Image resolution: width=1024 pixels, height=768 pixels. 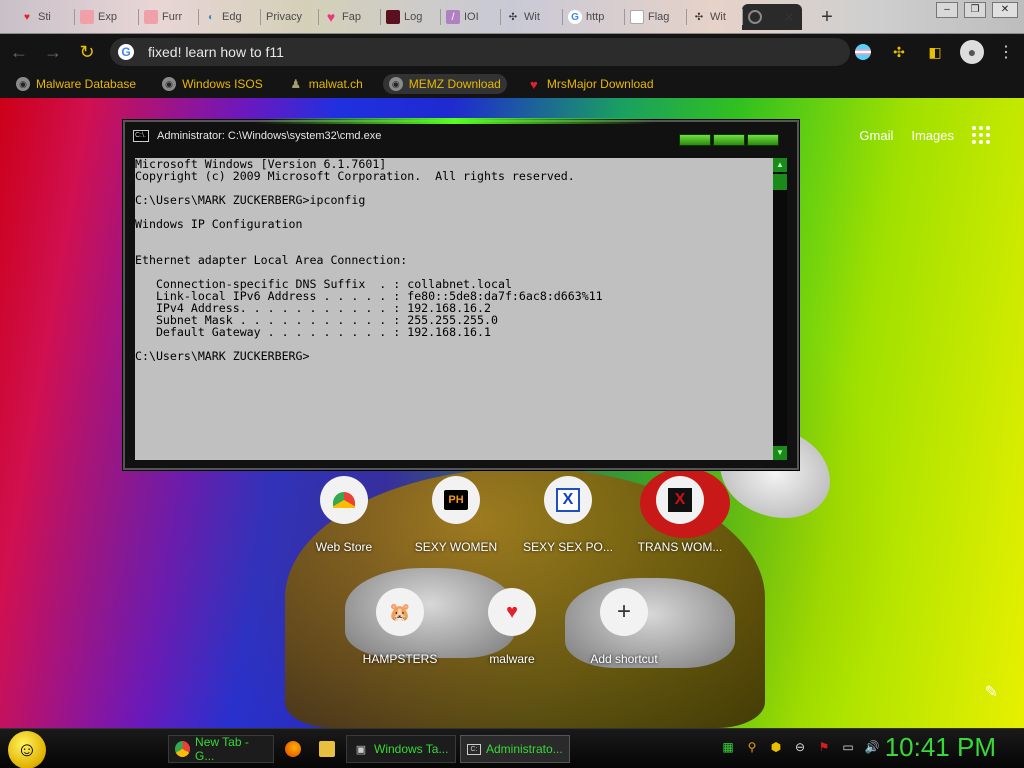 I want to click on start-button: ☺, so click(x=27, y=749).